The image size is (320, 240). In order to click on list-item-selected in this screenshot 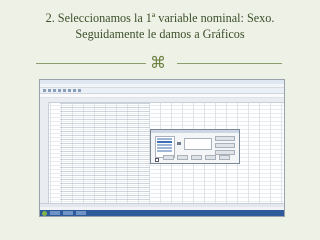, I will do `click(164, 142)`.